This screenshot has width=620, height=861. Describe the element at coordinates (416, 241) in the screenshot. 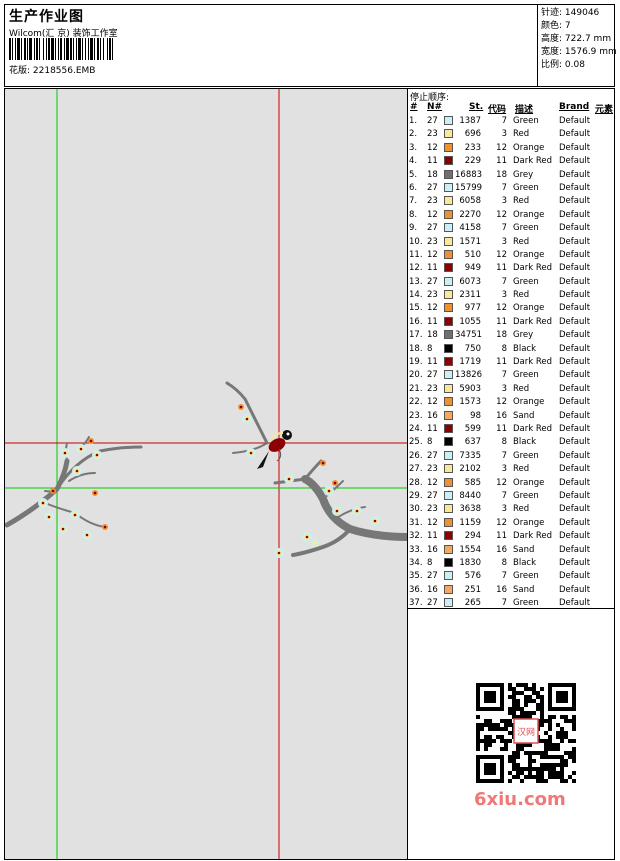

I see `row-index: 10.` at that location.